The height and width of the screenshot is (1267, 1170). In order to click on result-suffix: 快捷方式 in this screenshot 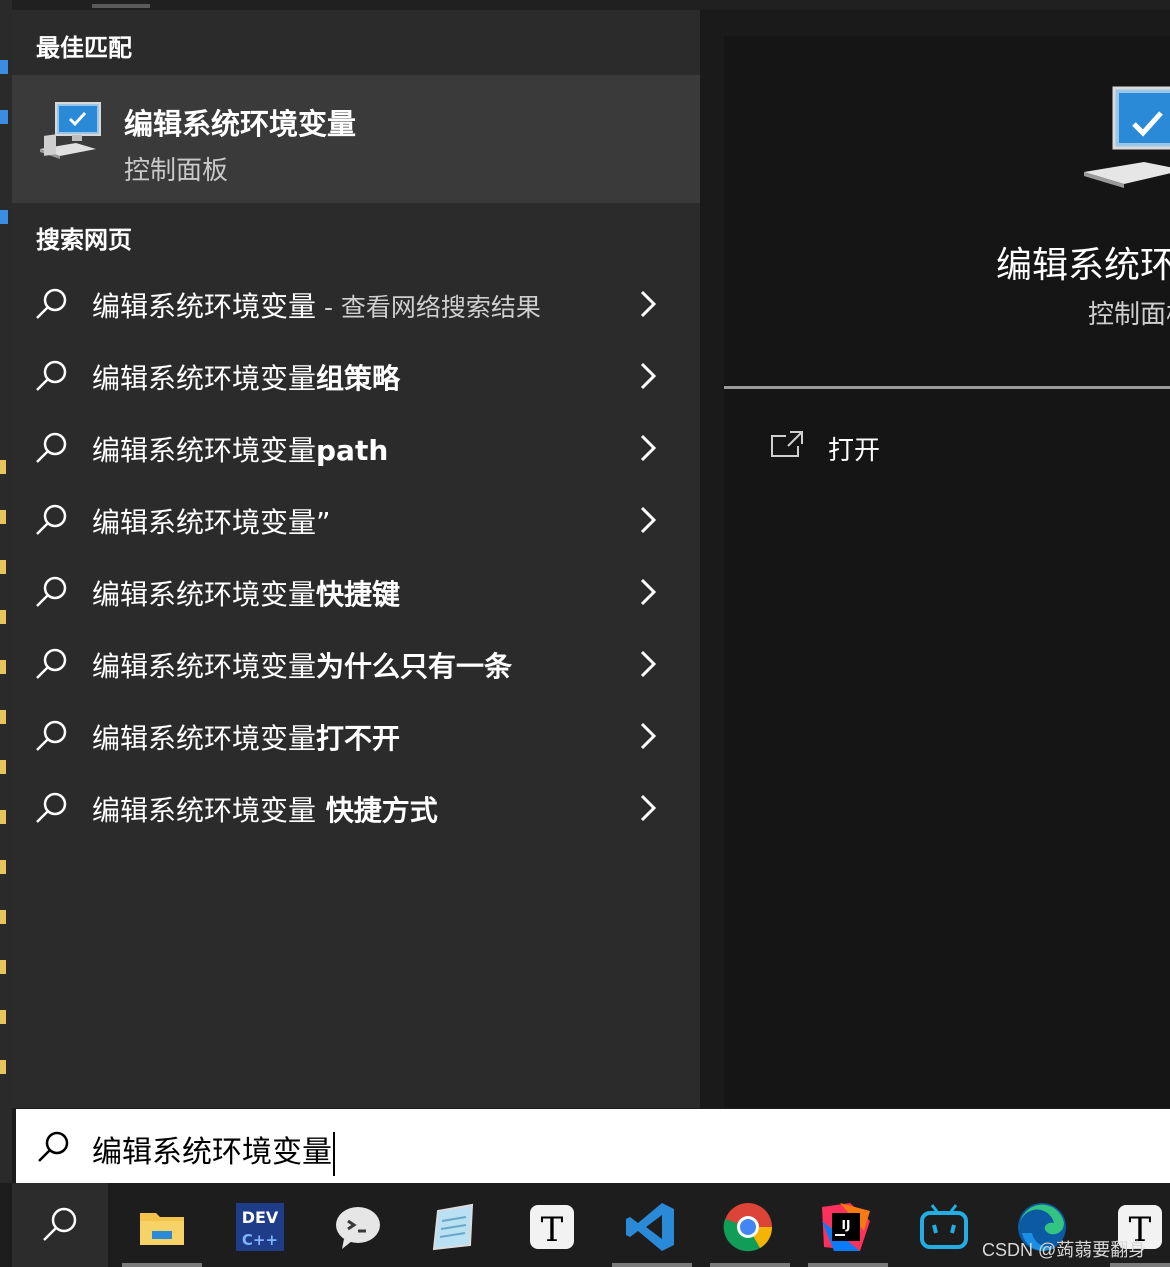, I will do `click(377, 810)`.